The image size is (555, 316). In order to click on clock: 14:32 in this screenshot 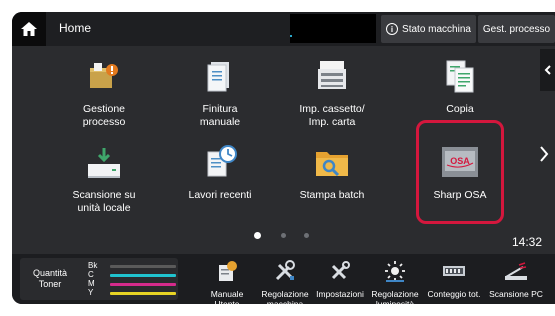, I will do `click(527, 242)`.